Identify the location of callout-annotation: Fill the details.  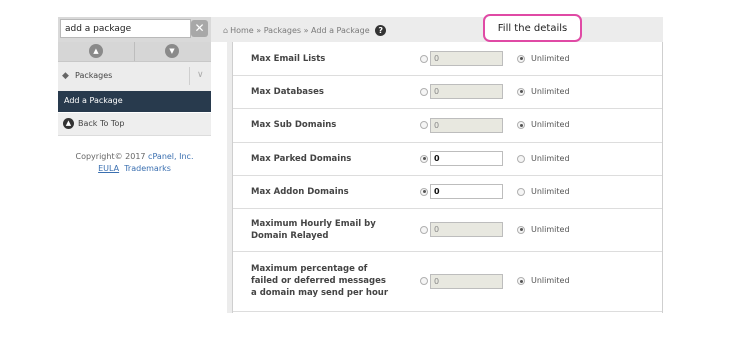
(532, 28).